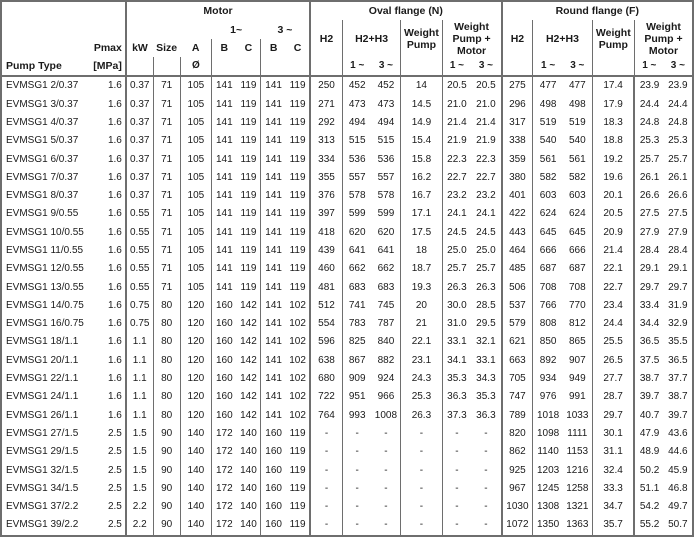 Image resolution: width=694 pixels, height=537 pixels. I want to click on cell-round-weight-pump: 20.1, so click(613, 196).